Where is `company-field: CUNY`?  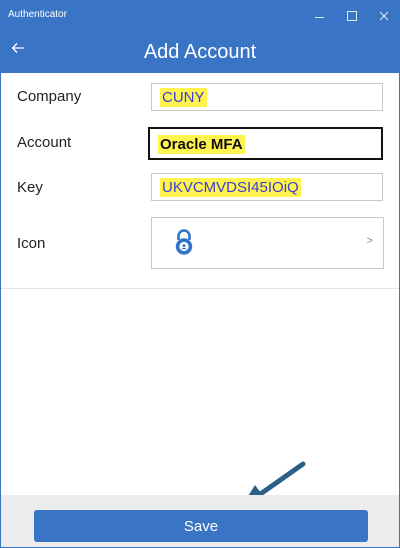
company-field: CUNY is located at coordinates (267, 97).